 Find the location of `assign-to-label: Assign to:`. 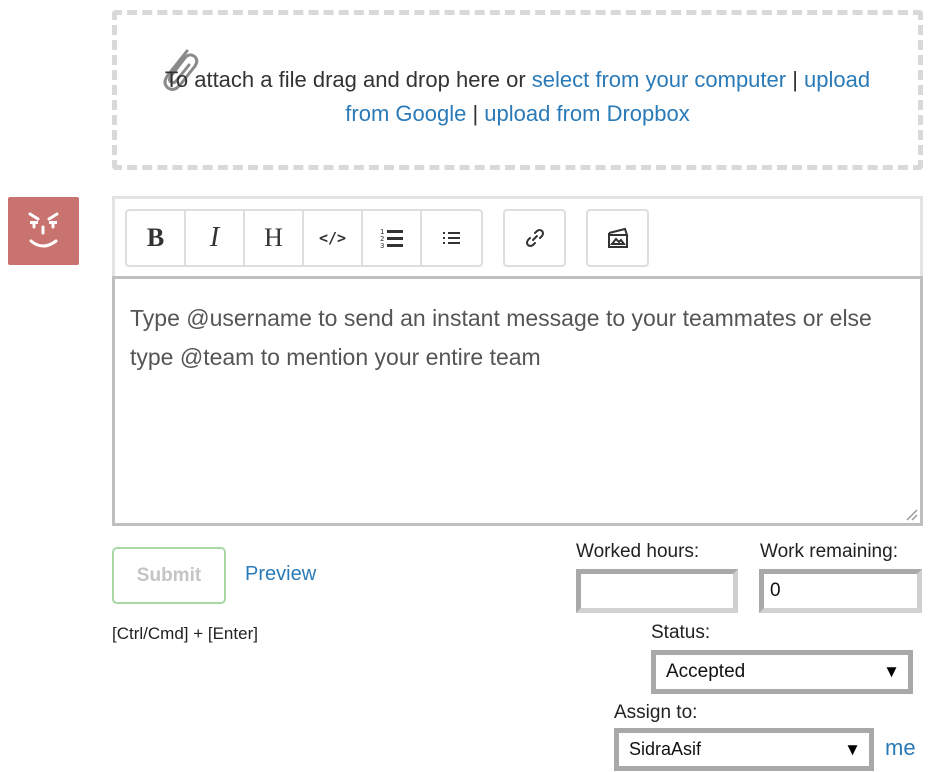

assign-to-label: Assign to: is located at coordinates (656, 712).